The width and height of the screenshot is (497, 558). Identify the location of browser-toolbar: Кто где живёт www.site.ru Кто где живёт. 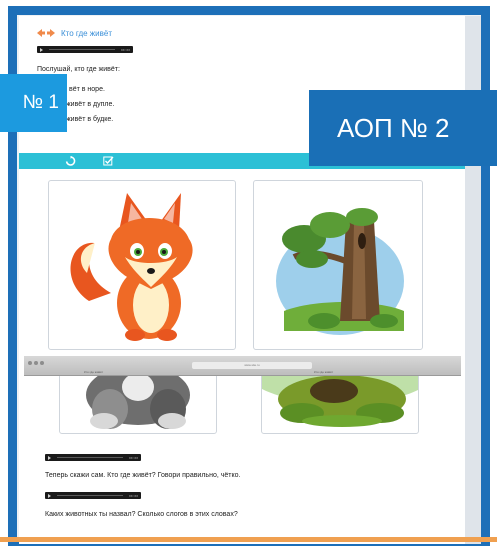
(242, 366).